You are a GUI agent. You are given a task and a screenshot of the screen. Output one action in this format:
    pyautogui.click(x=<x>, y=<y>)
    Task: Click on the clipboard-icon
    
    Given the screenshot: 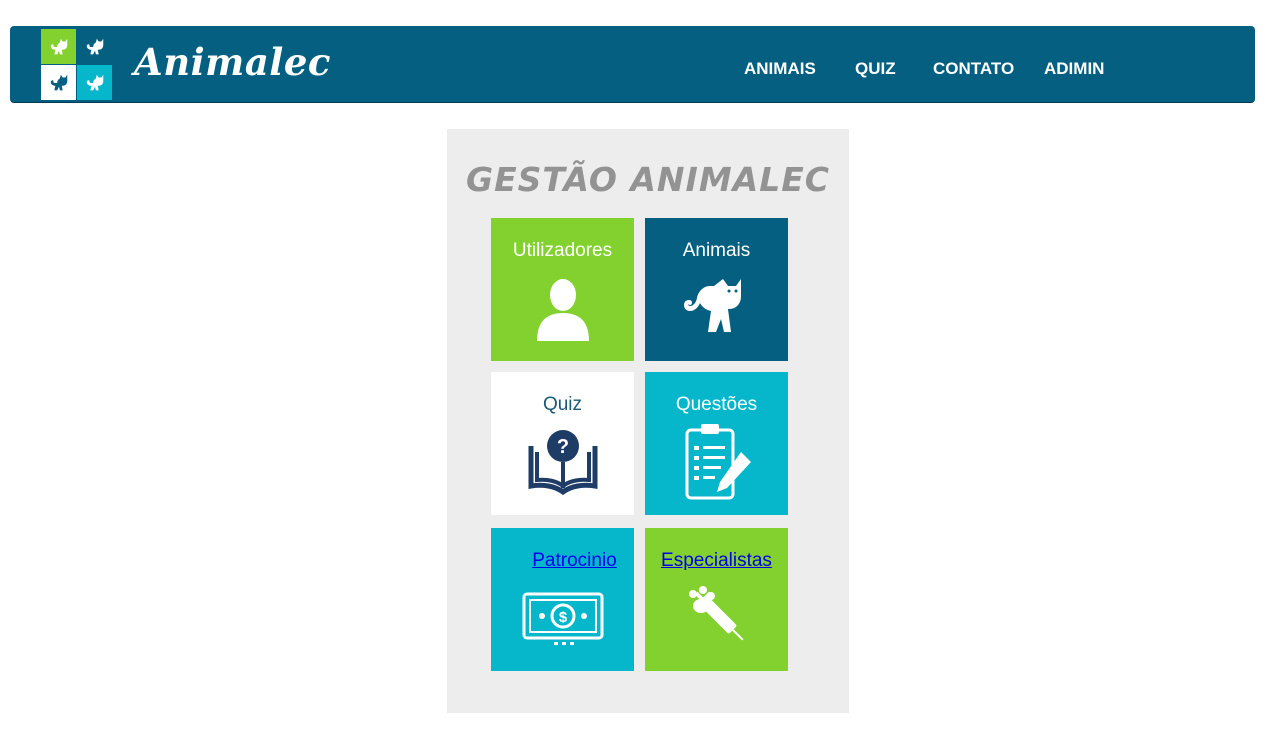 What is the action you would take?
    pyautogui.click(x=716, y=462)
    